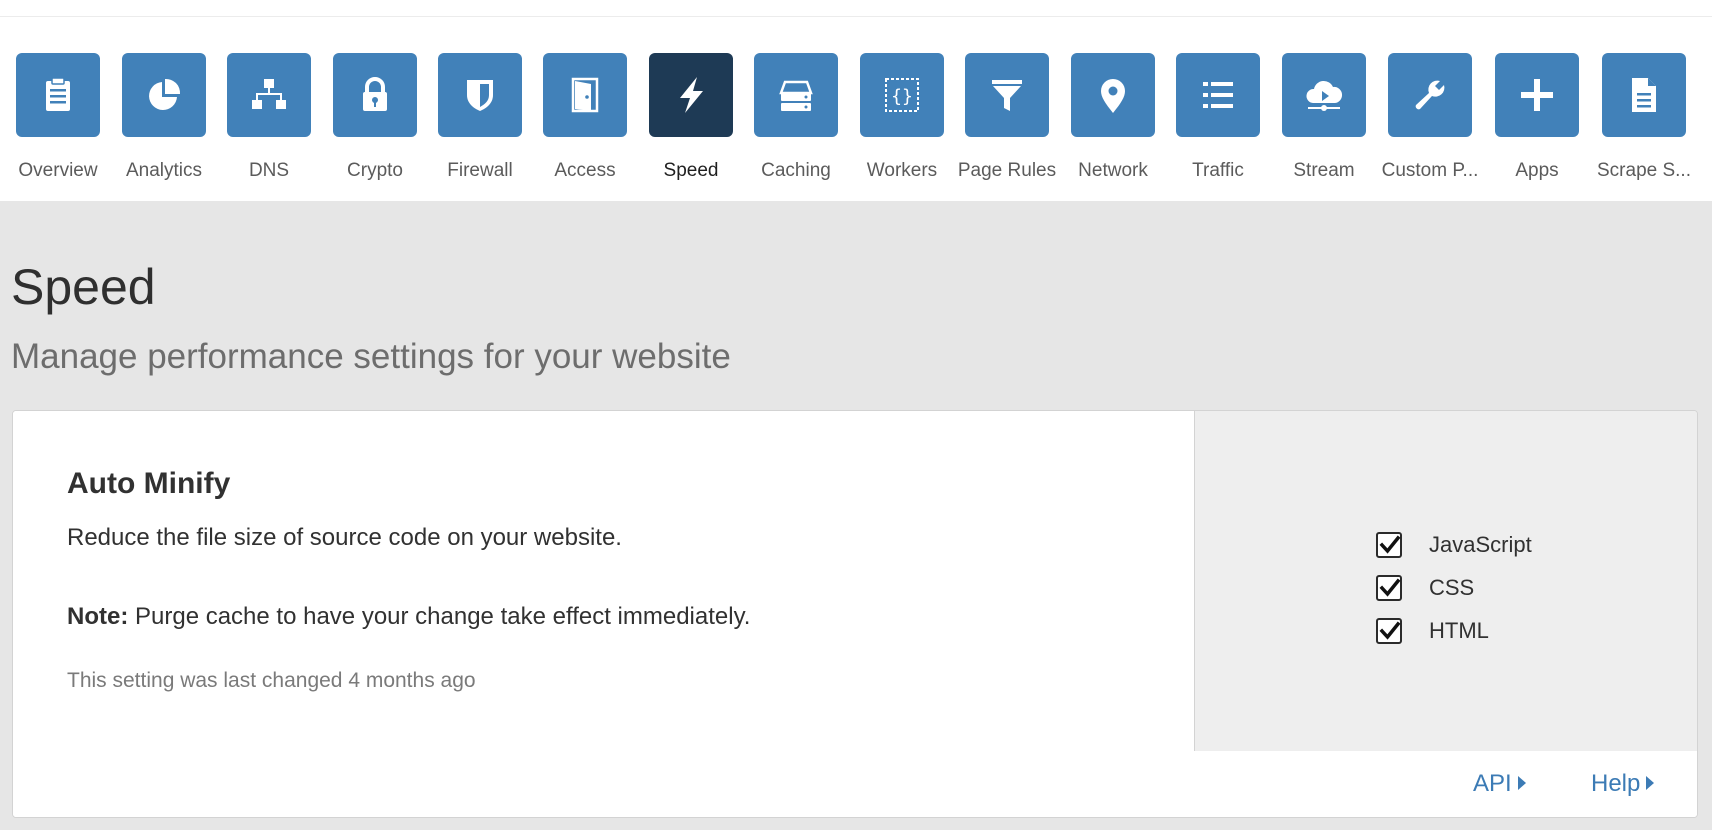  I want to click on checkbox-css: CSS, so click(1486, 589).